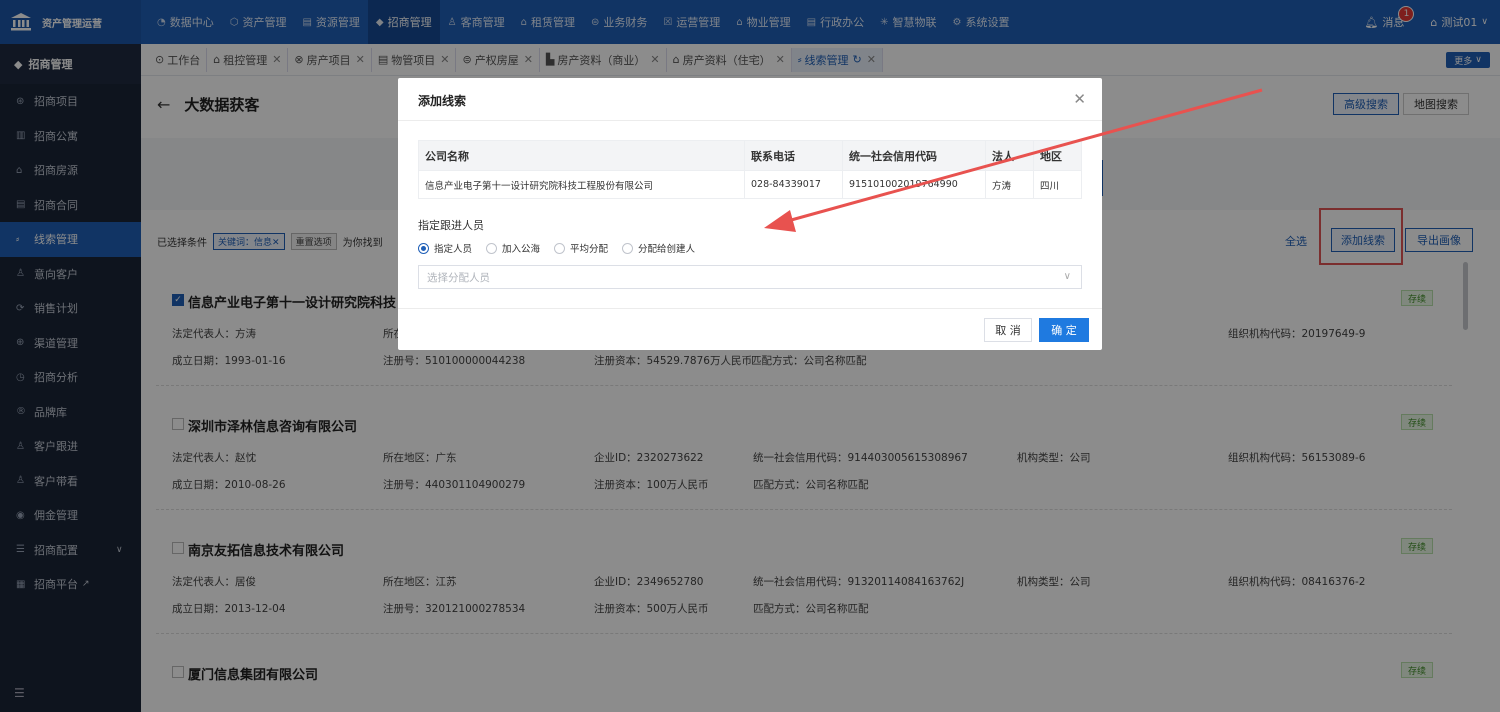 Image resolution: width=1500 pixels, height=712 pixels. What do you see at coordinates (581, 155) in the screenshot?
I see `col-company-name: 公司名称` at bounding box center [581, 155].